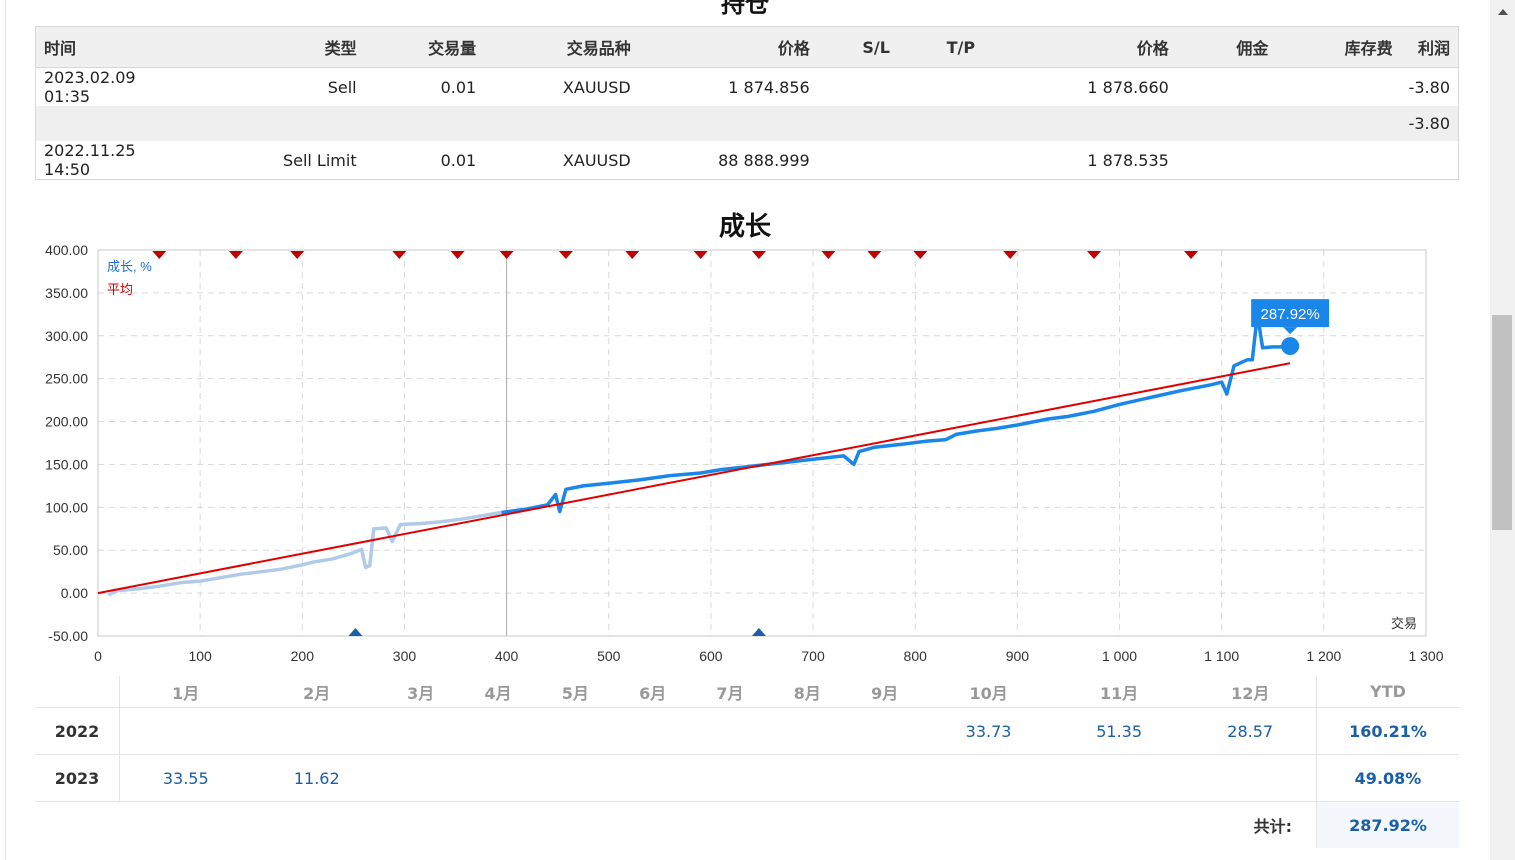 The height and width of the screenshot is (860, 1515). What do you see at coordinates (185, 778) in the screenshot?
I see `month-value: 33.55` at bounding box center [185, 778].